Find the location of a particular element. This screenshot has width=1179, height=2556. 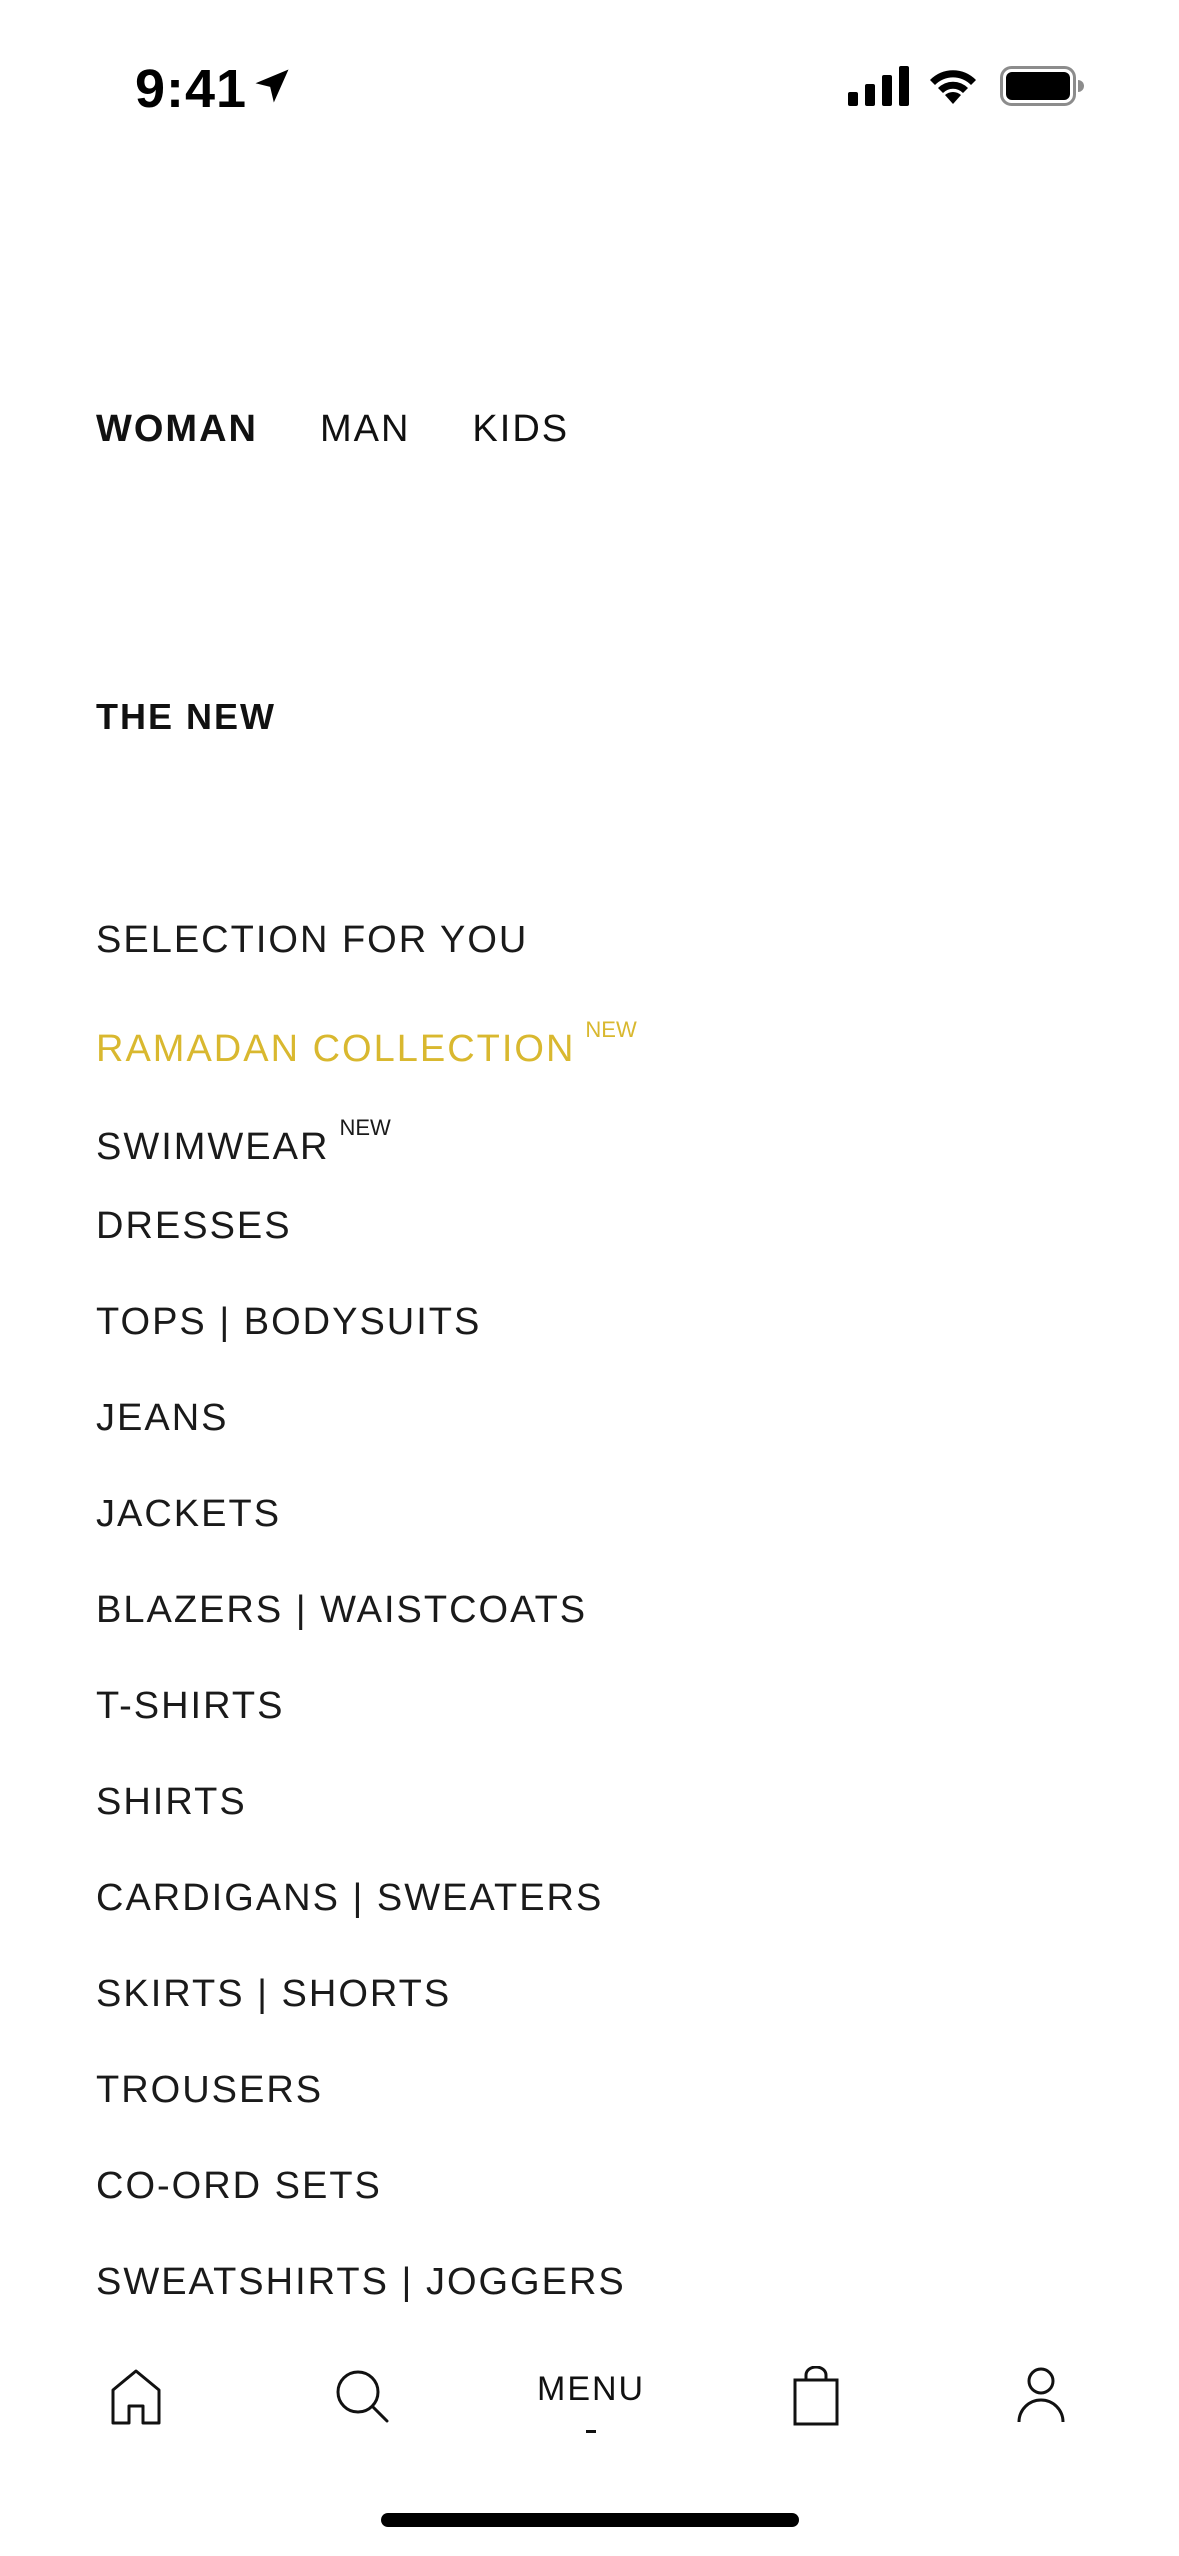

menu-item-shirts: SHIRTS is located at coordinates (171, 1802).